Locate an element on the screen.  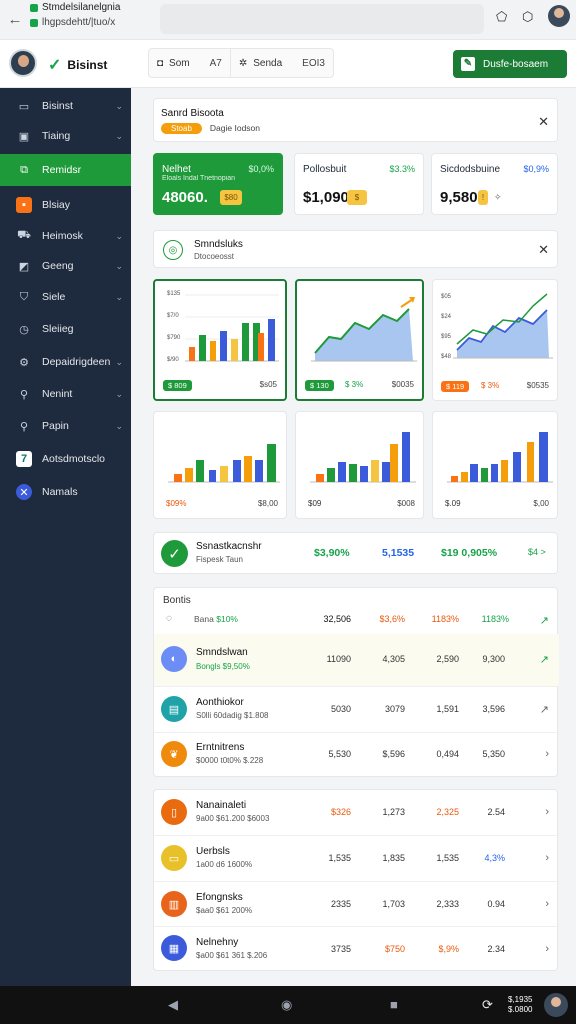
table-cell: 0.94 is located at coordinates (496, 904).